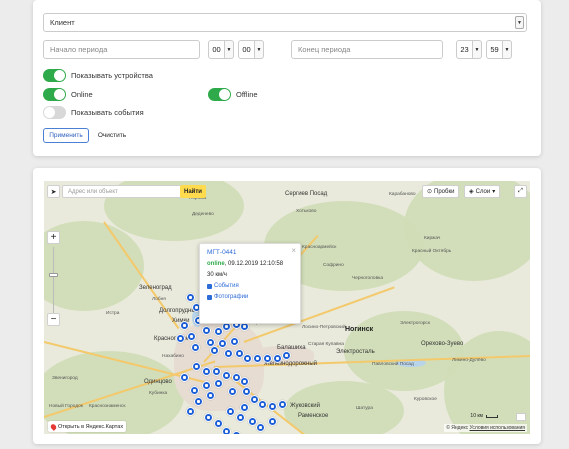 The width and height of the screenshot is (569, 449). Describe the element at coordinates (79, 49) in the screenshot. I see `period-start-placeholder: Начало периода` at that location.